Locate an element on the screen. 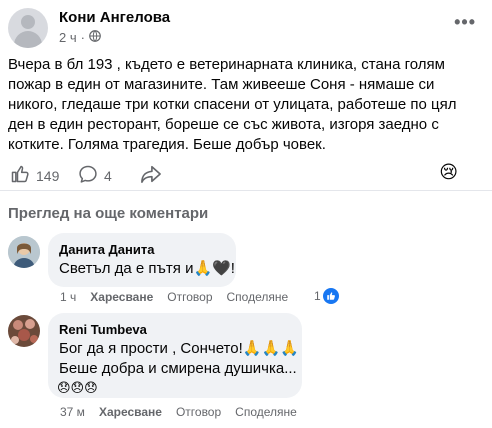 This screenshot has height=428, width=492. share-button is located at coordinates (151, 175).